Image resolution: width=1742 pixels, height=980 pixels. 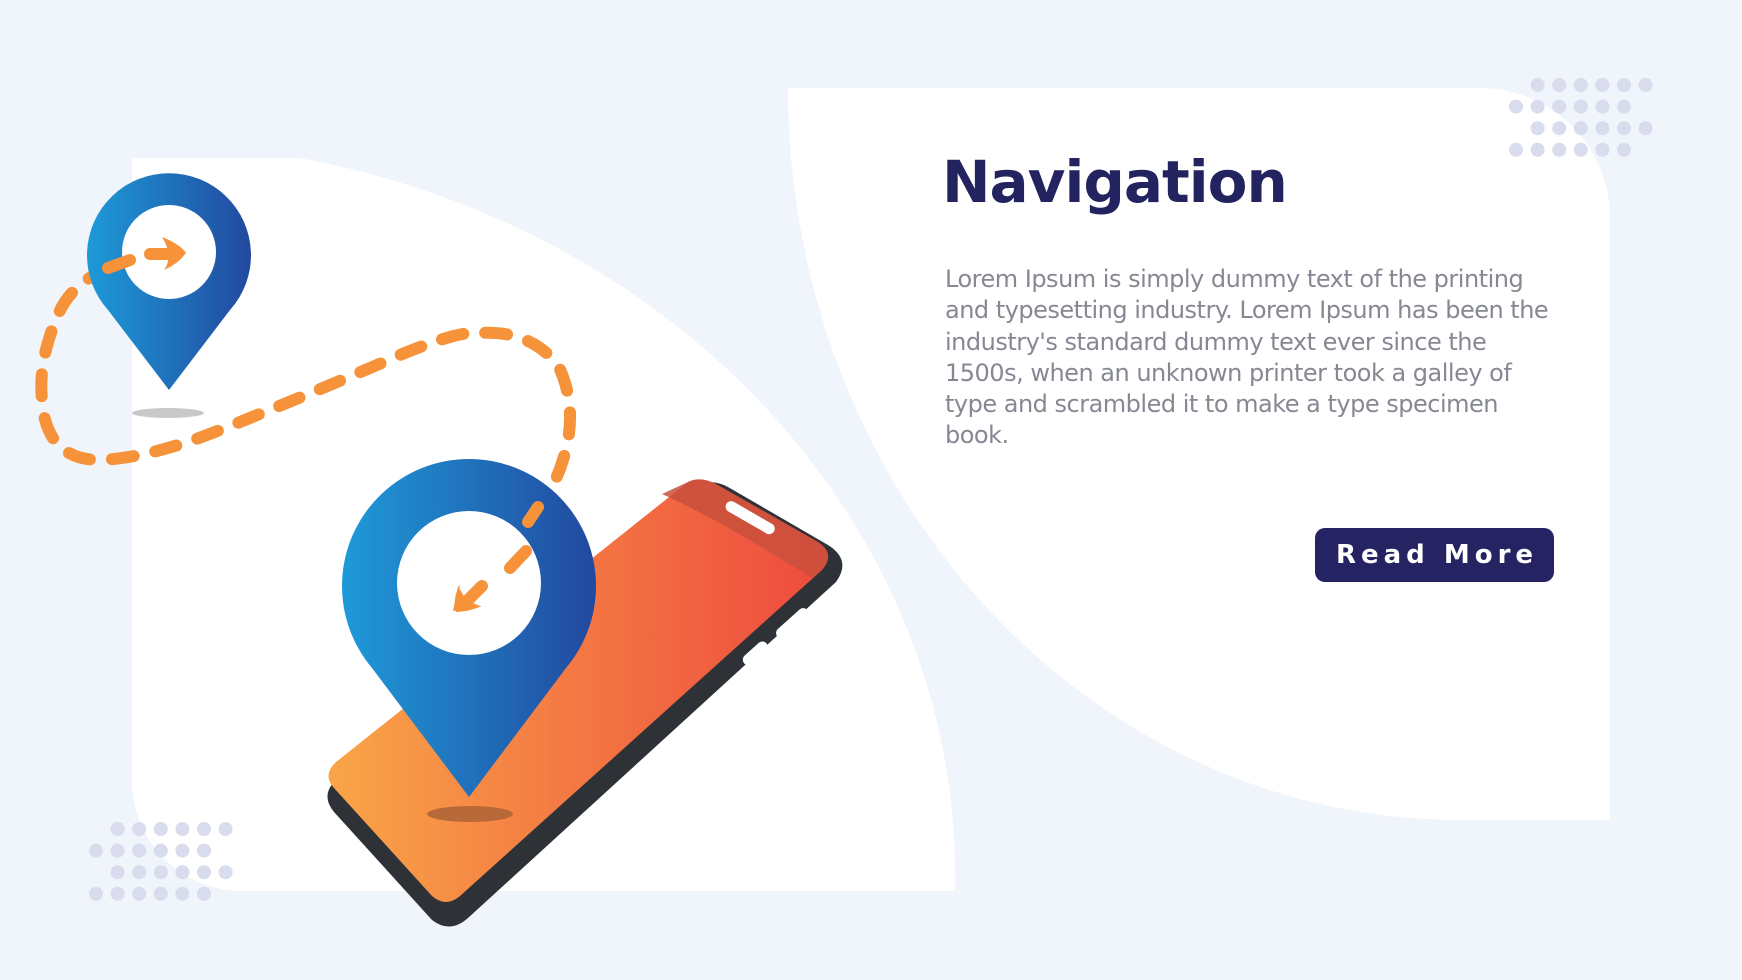 What do you see at coordinates (1434, 555) in the screenshot?
I see `read-more-button: Read More` at bounding box center [1434, 555].